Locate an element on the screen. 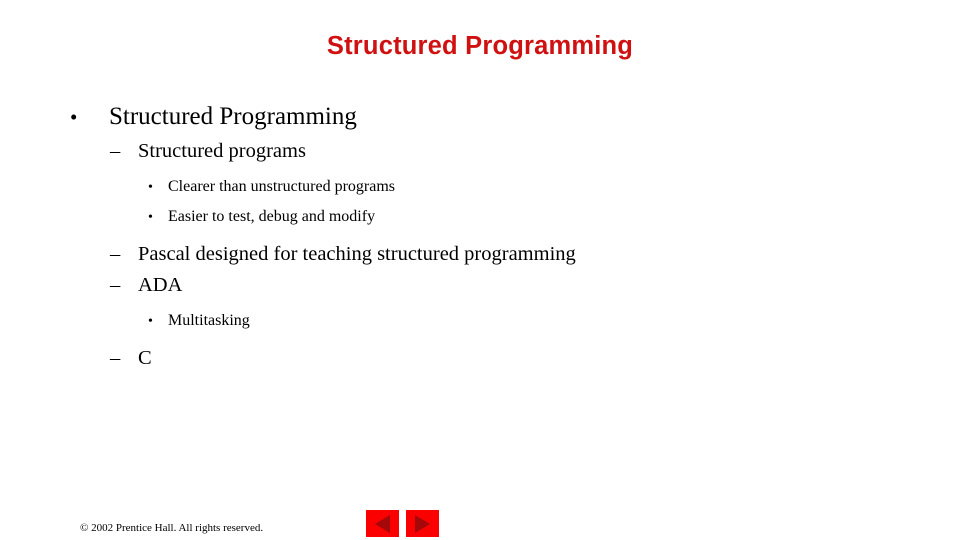 This screenshot has height=540, width=960. page-title: Structured Programming is located at coordinates (480, 46).